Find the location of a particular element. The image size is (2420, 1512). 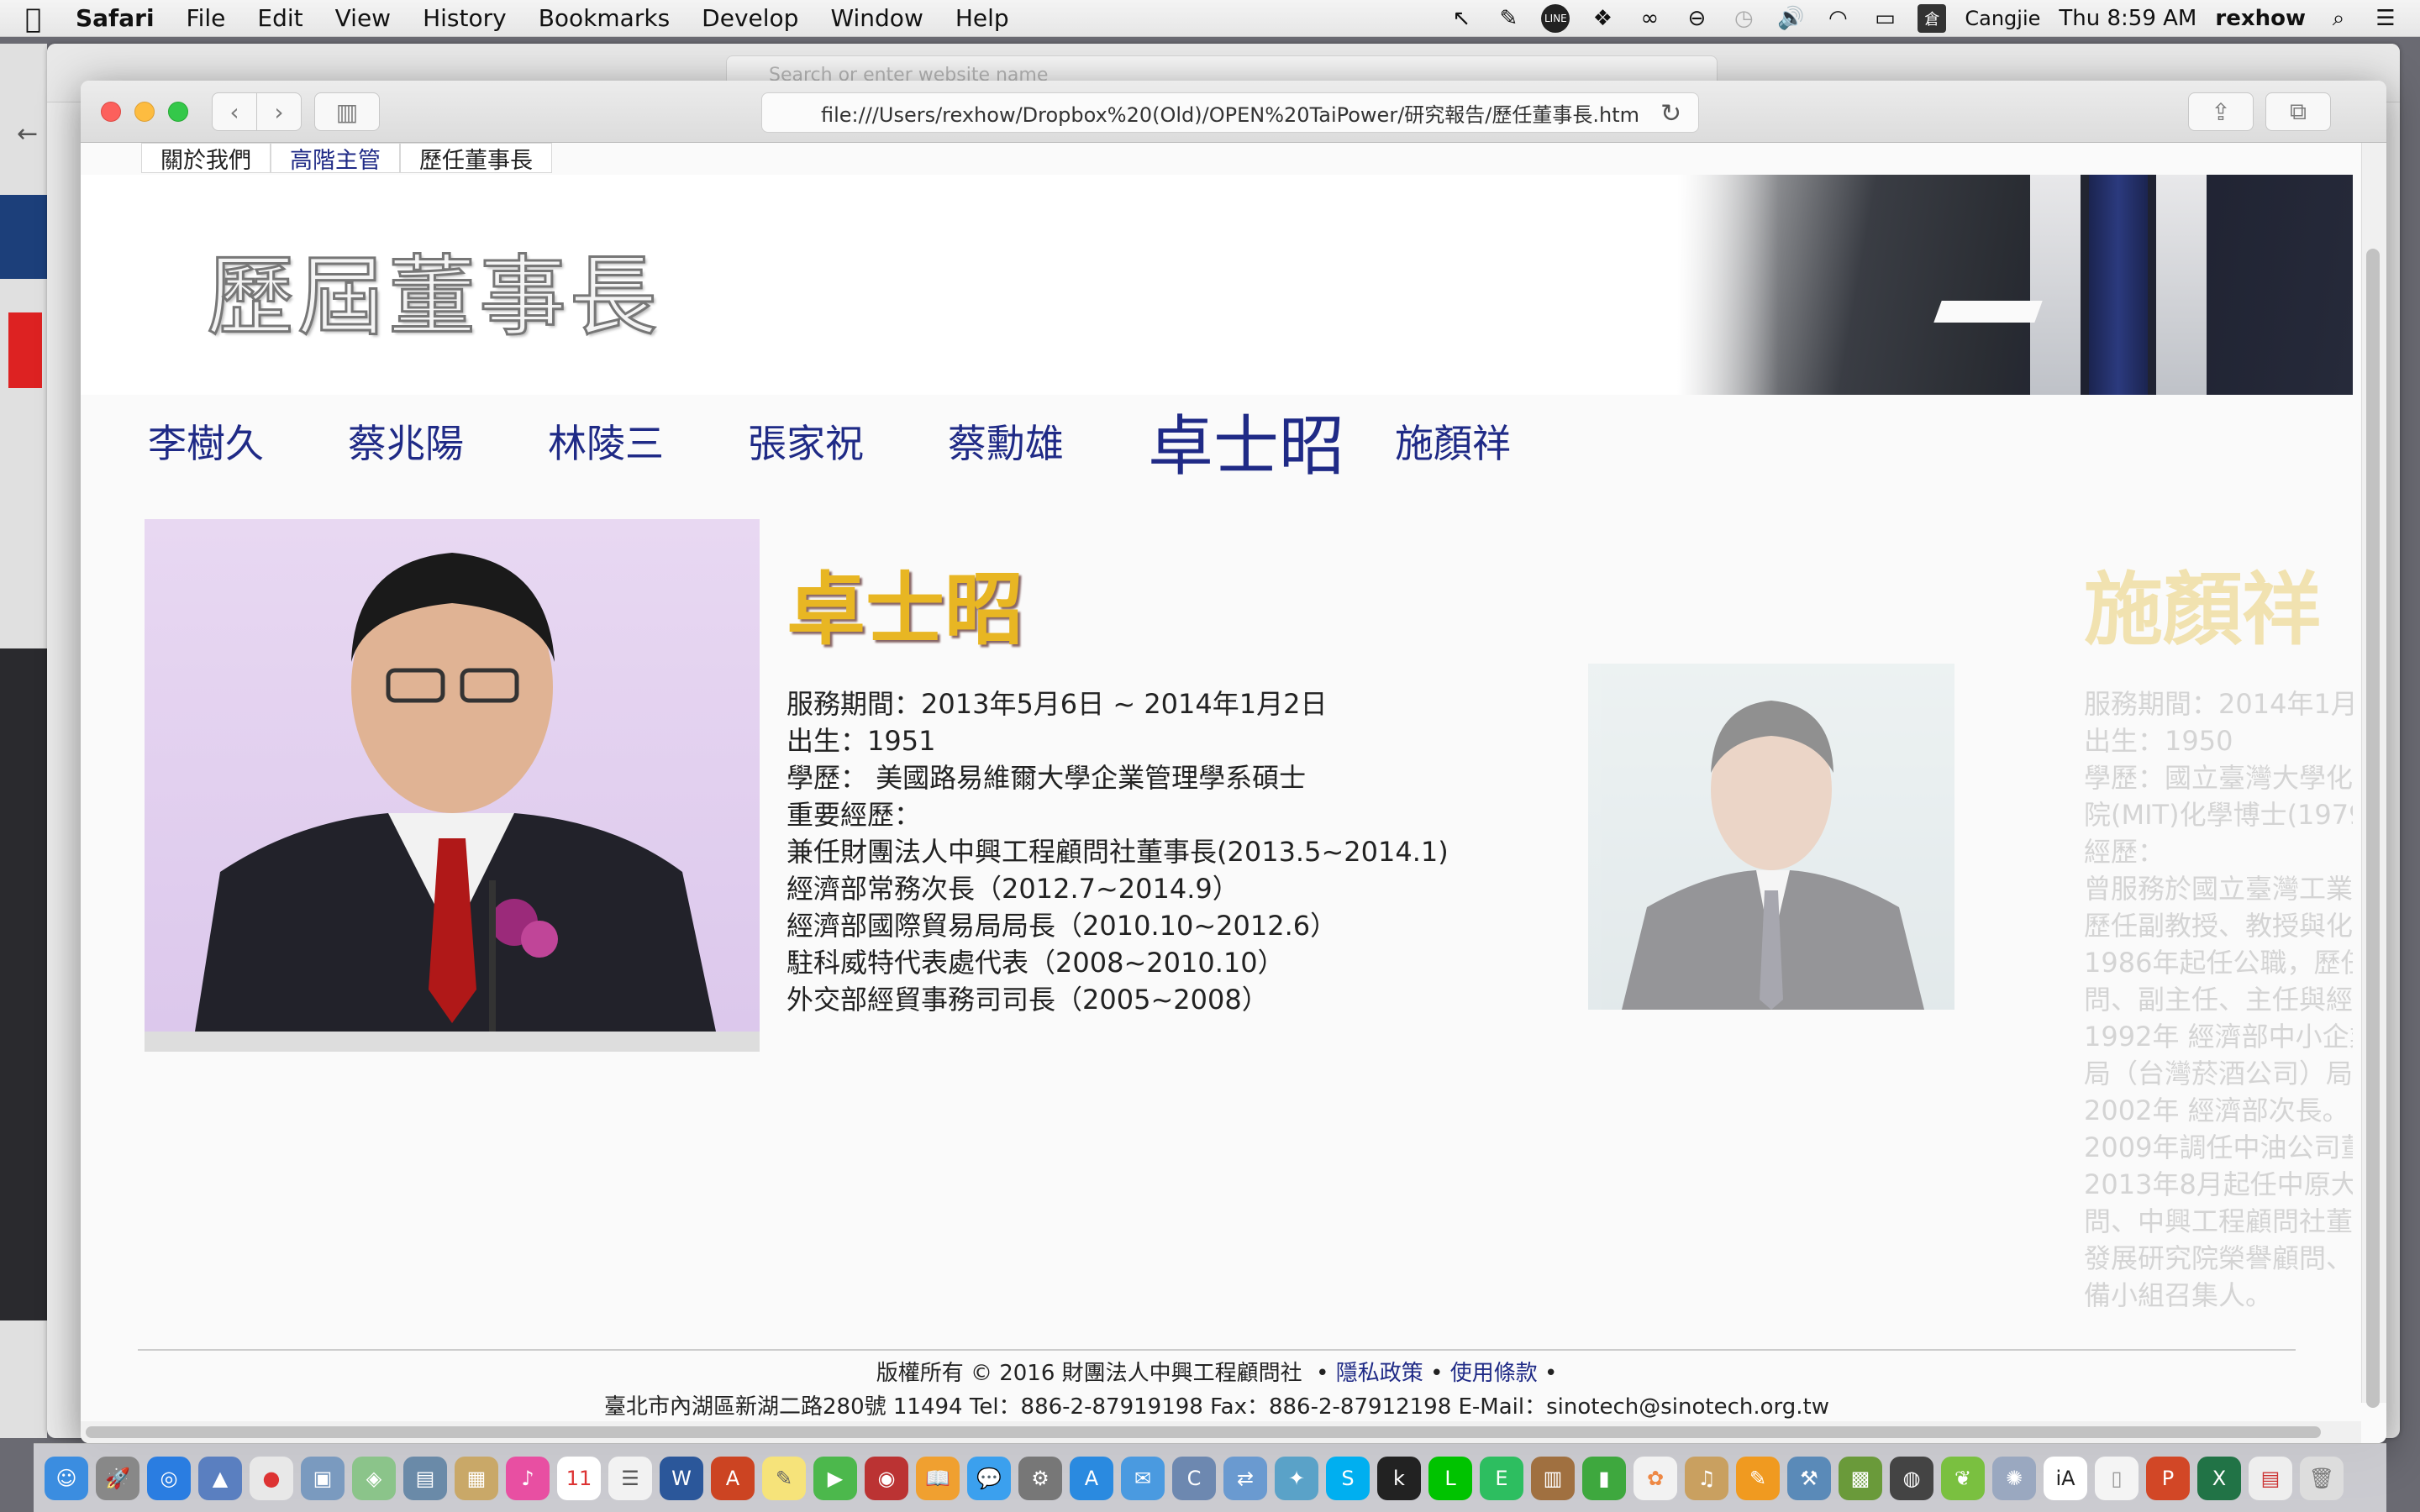

migration-icon: ⇄ is located at coordinates (1245, 1478).